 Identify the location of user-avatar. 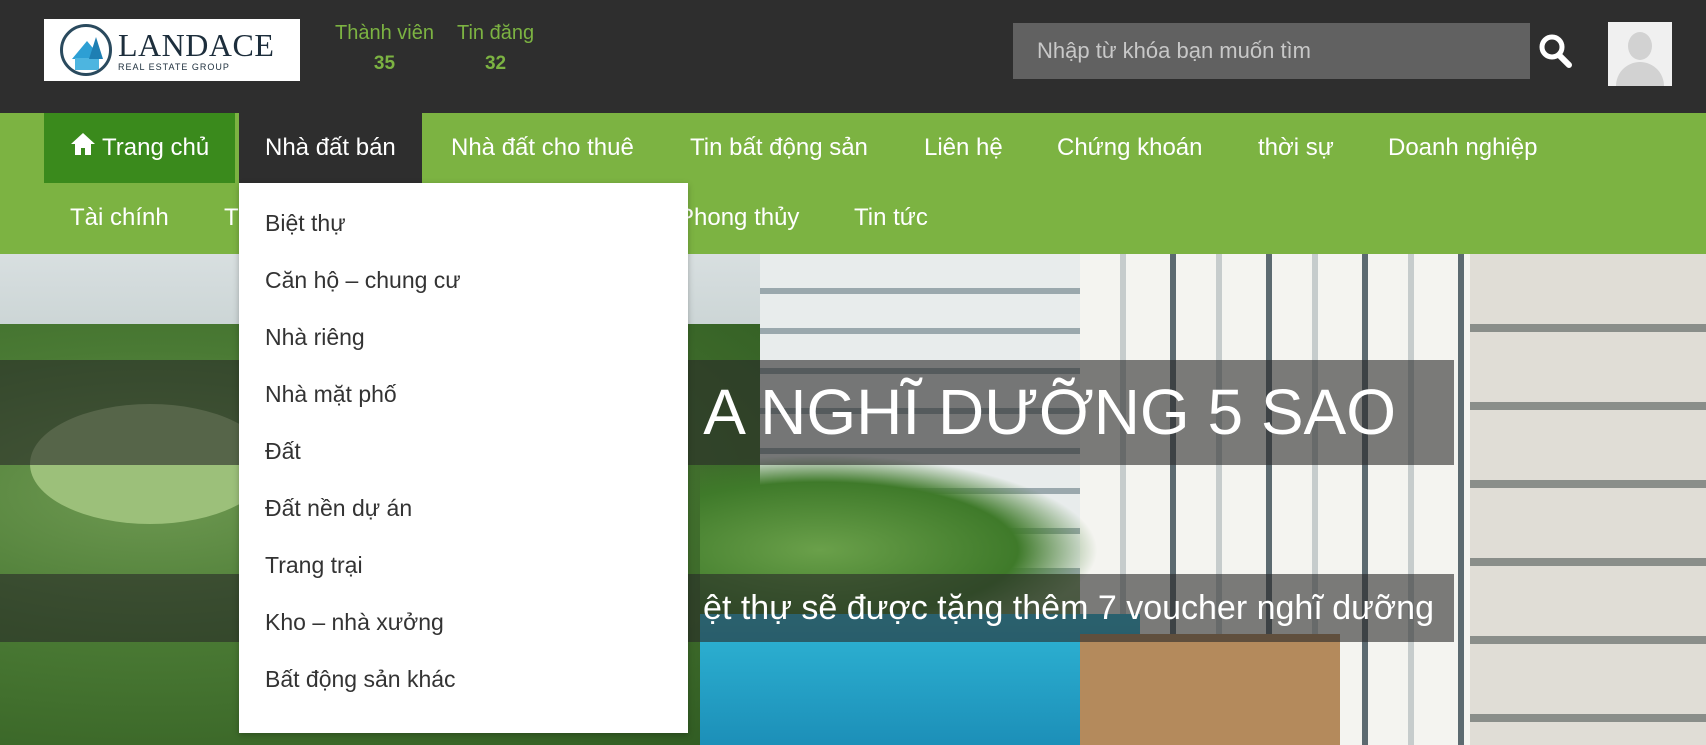
(1640, 54).